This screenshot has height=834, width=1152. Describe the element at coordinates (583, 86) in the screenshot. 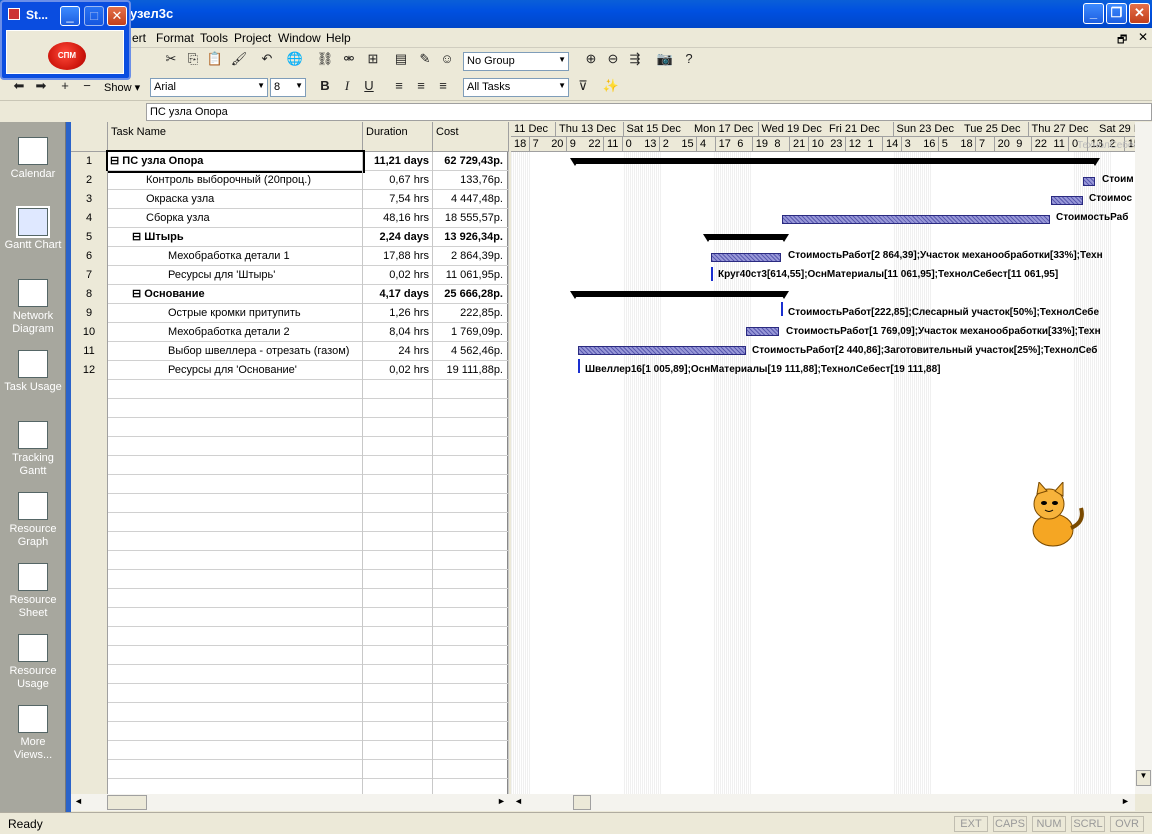

I see `autofilter-icon: ⊽` at that location.